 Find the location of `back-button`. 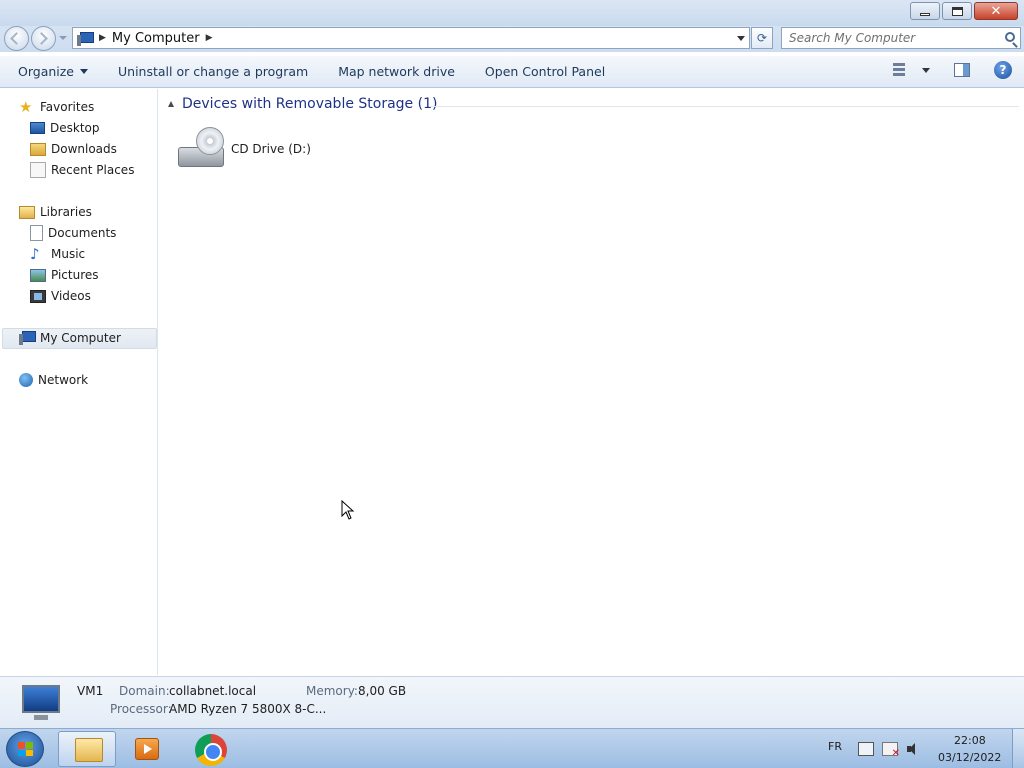

back-button is located at coordinates (16, 38).